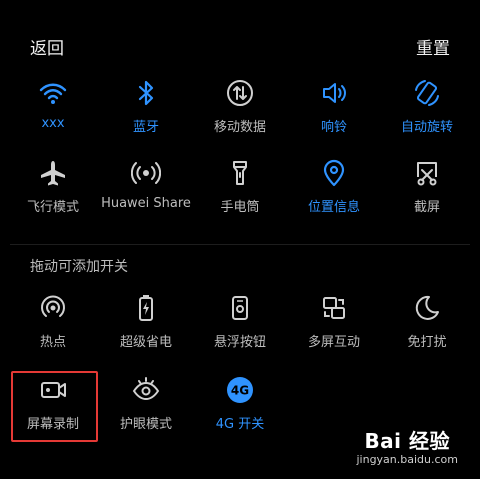  I want to click on section-title: 拖动可添加开关, so click(79, 267).